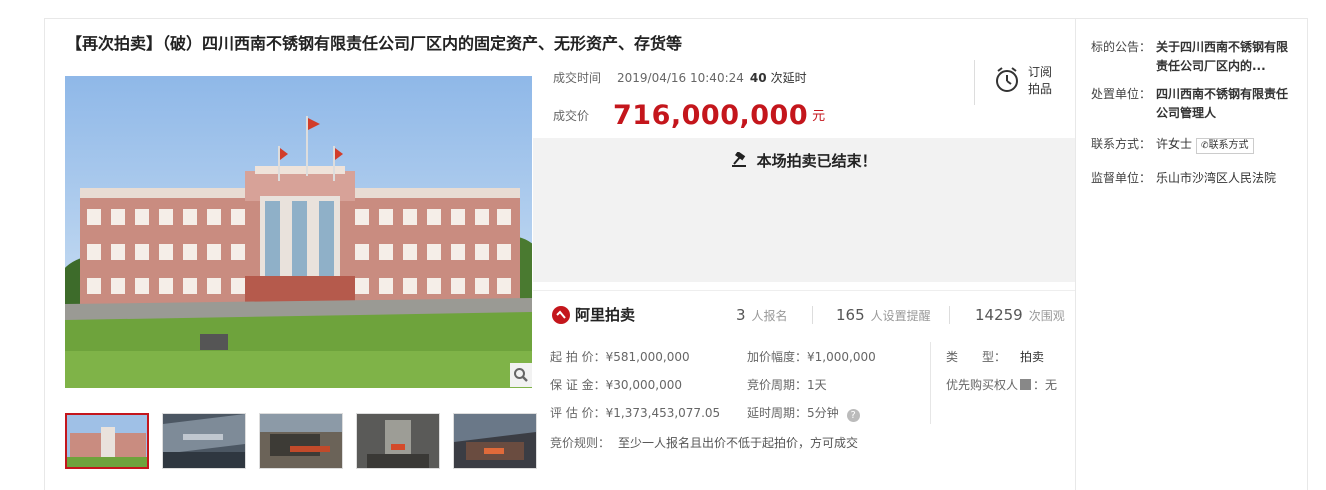 The image size is (1326, 490). What do you see at coordinates (1121, 94) in the screenshot?
I see `handler-label: 处置单位：` at bounding box center [1121, 94].